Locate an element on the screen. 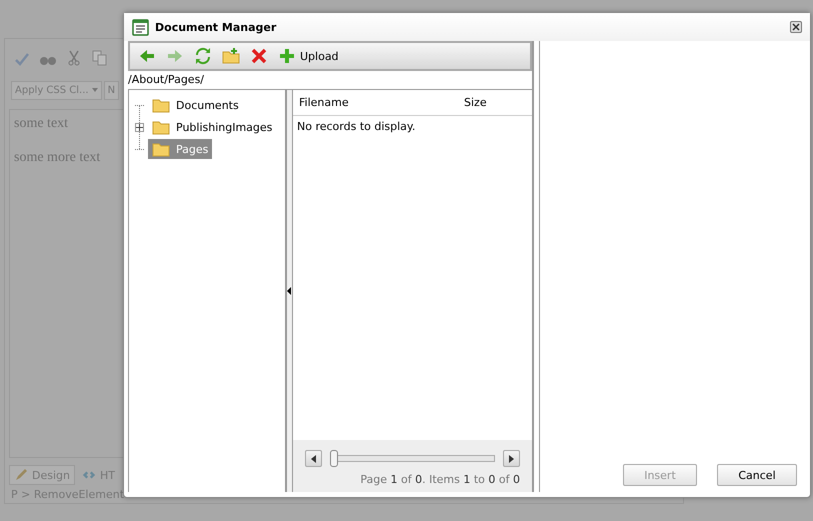 The height and width of the screenshot is (521, 813). refresh-icon is located at coordinates (203, 56).